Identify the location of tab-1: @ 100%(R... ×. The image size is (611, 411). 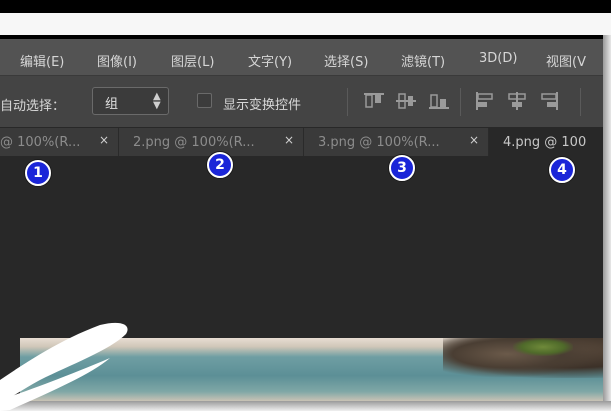
(59, 142).